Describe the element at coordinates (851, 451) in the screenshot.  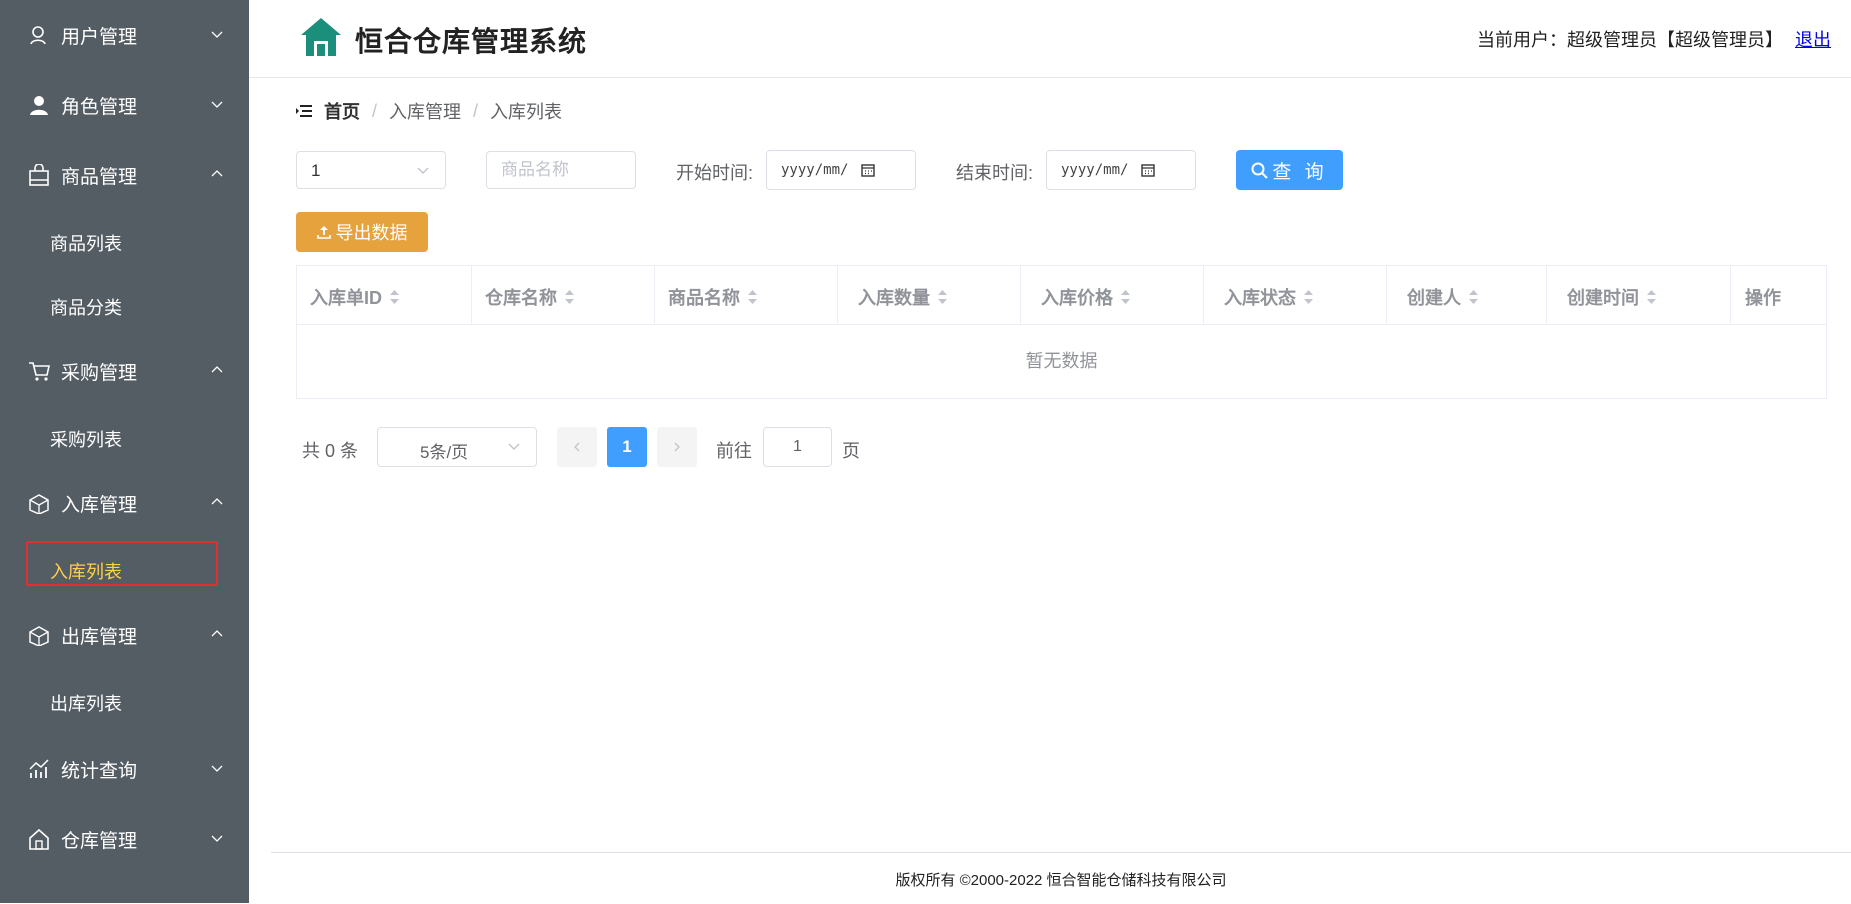
I see `page-suffix-label: 页` at that location.